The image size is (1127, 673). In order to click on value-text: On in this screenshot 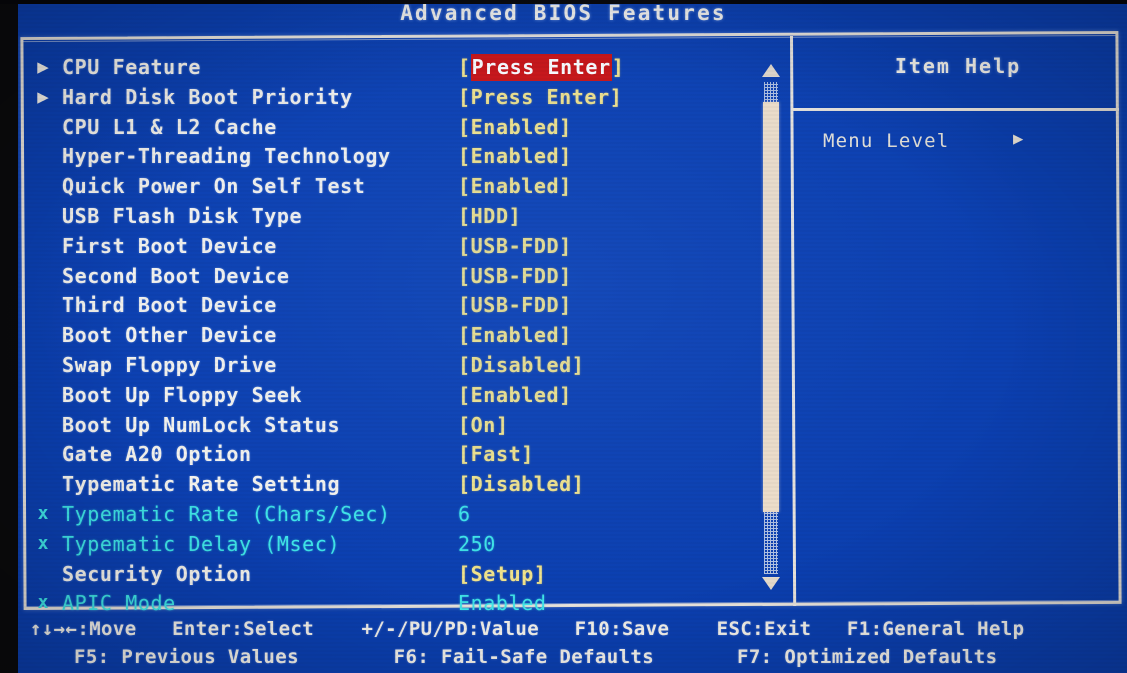, I will do `click(483, 424)`.